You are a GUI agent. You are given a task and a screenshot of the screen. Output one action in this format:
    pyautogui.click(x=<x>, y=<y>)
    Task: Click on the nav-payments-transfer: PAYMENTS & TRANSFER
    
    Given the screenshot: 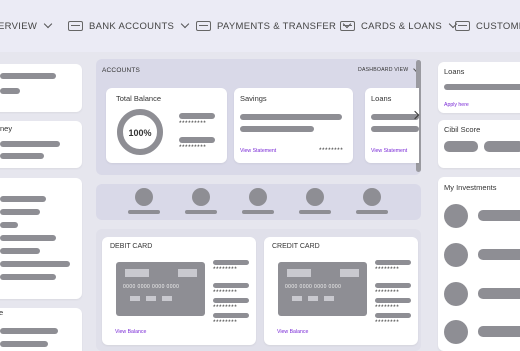 What is the action you would take?
    pyautogui.click(x=274, y=26)
    